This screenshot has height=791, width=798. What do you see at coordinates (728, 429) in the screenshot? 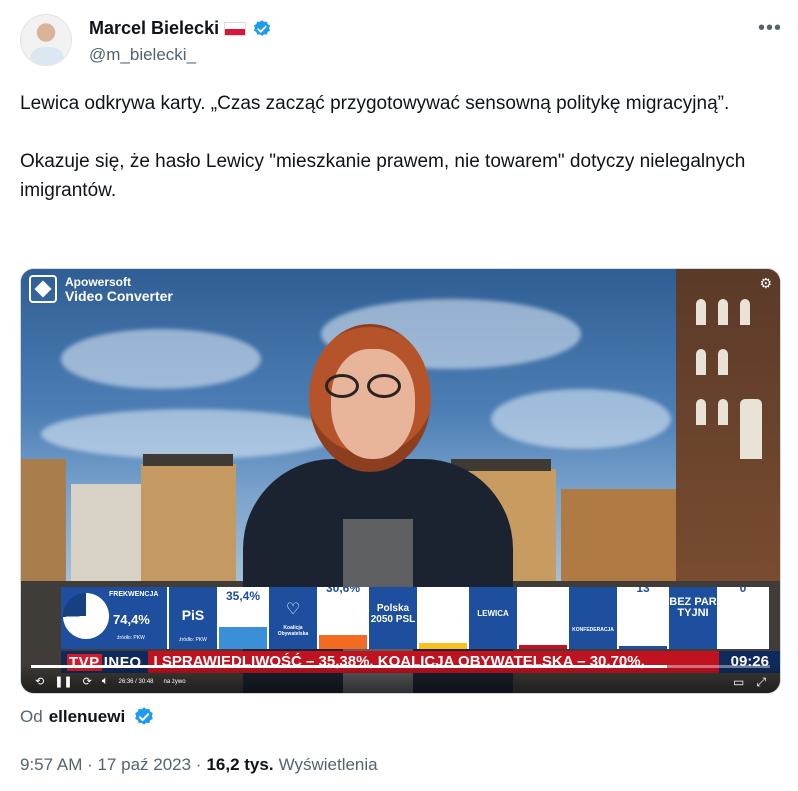
I see `tower` at bounding box center [728, 429].